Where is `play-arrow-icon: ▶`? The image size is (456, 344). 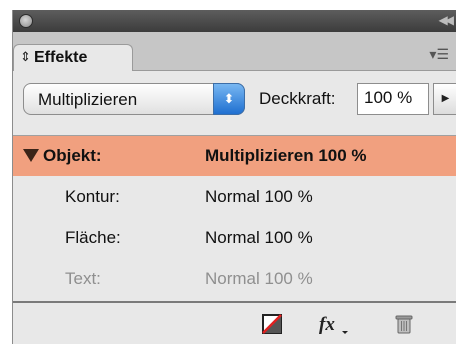 play-arrow-icon: ▶ is located at coordinates (444, 99).